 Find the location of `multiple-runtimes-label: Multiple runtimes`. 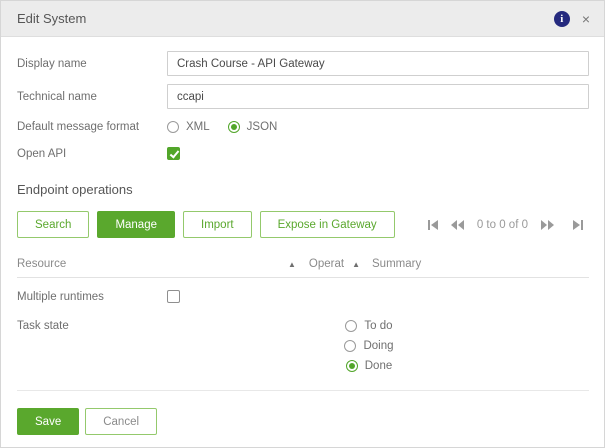

multiple-runtimes-label: Multiple runtimes is located at coordinates (60, 296).